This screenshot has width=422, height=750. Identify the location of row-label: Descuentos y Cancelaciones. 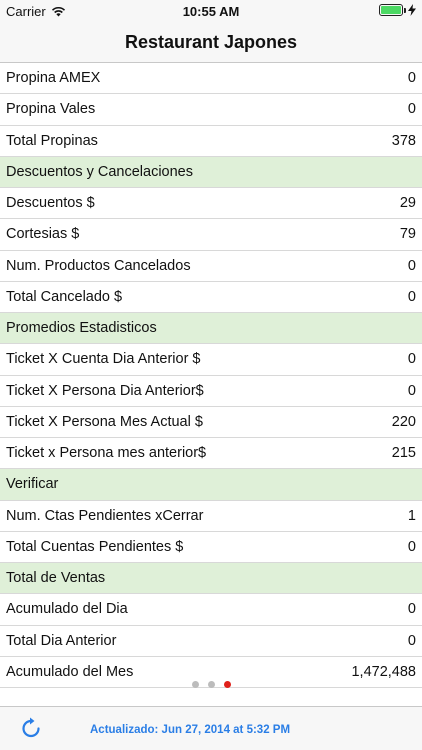
(99, 171).